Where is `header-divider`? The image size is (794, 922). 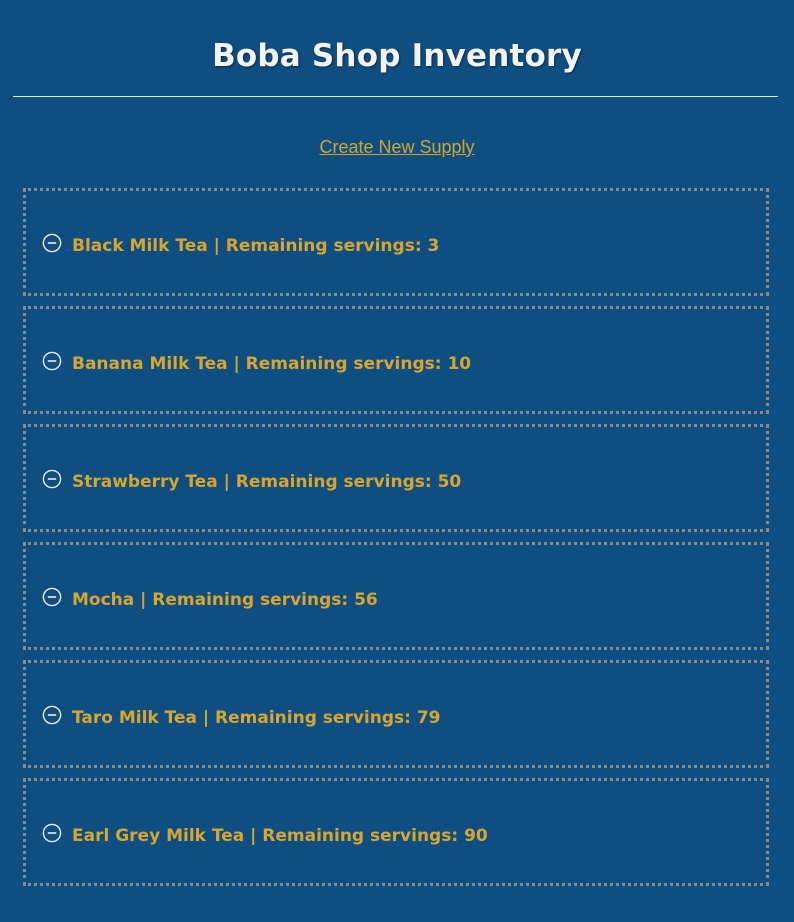 header-divider is located at coordinates (395, 96).